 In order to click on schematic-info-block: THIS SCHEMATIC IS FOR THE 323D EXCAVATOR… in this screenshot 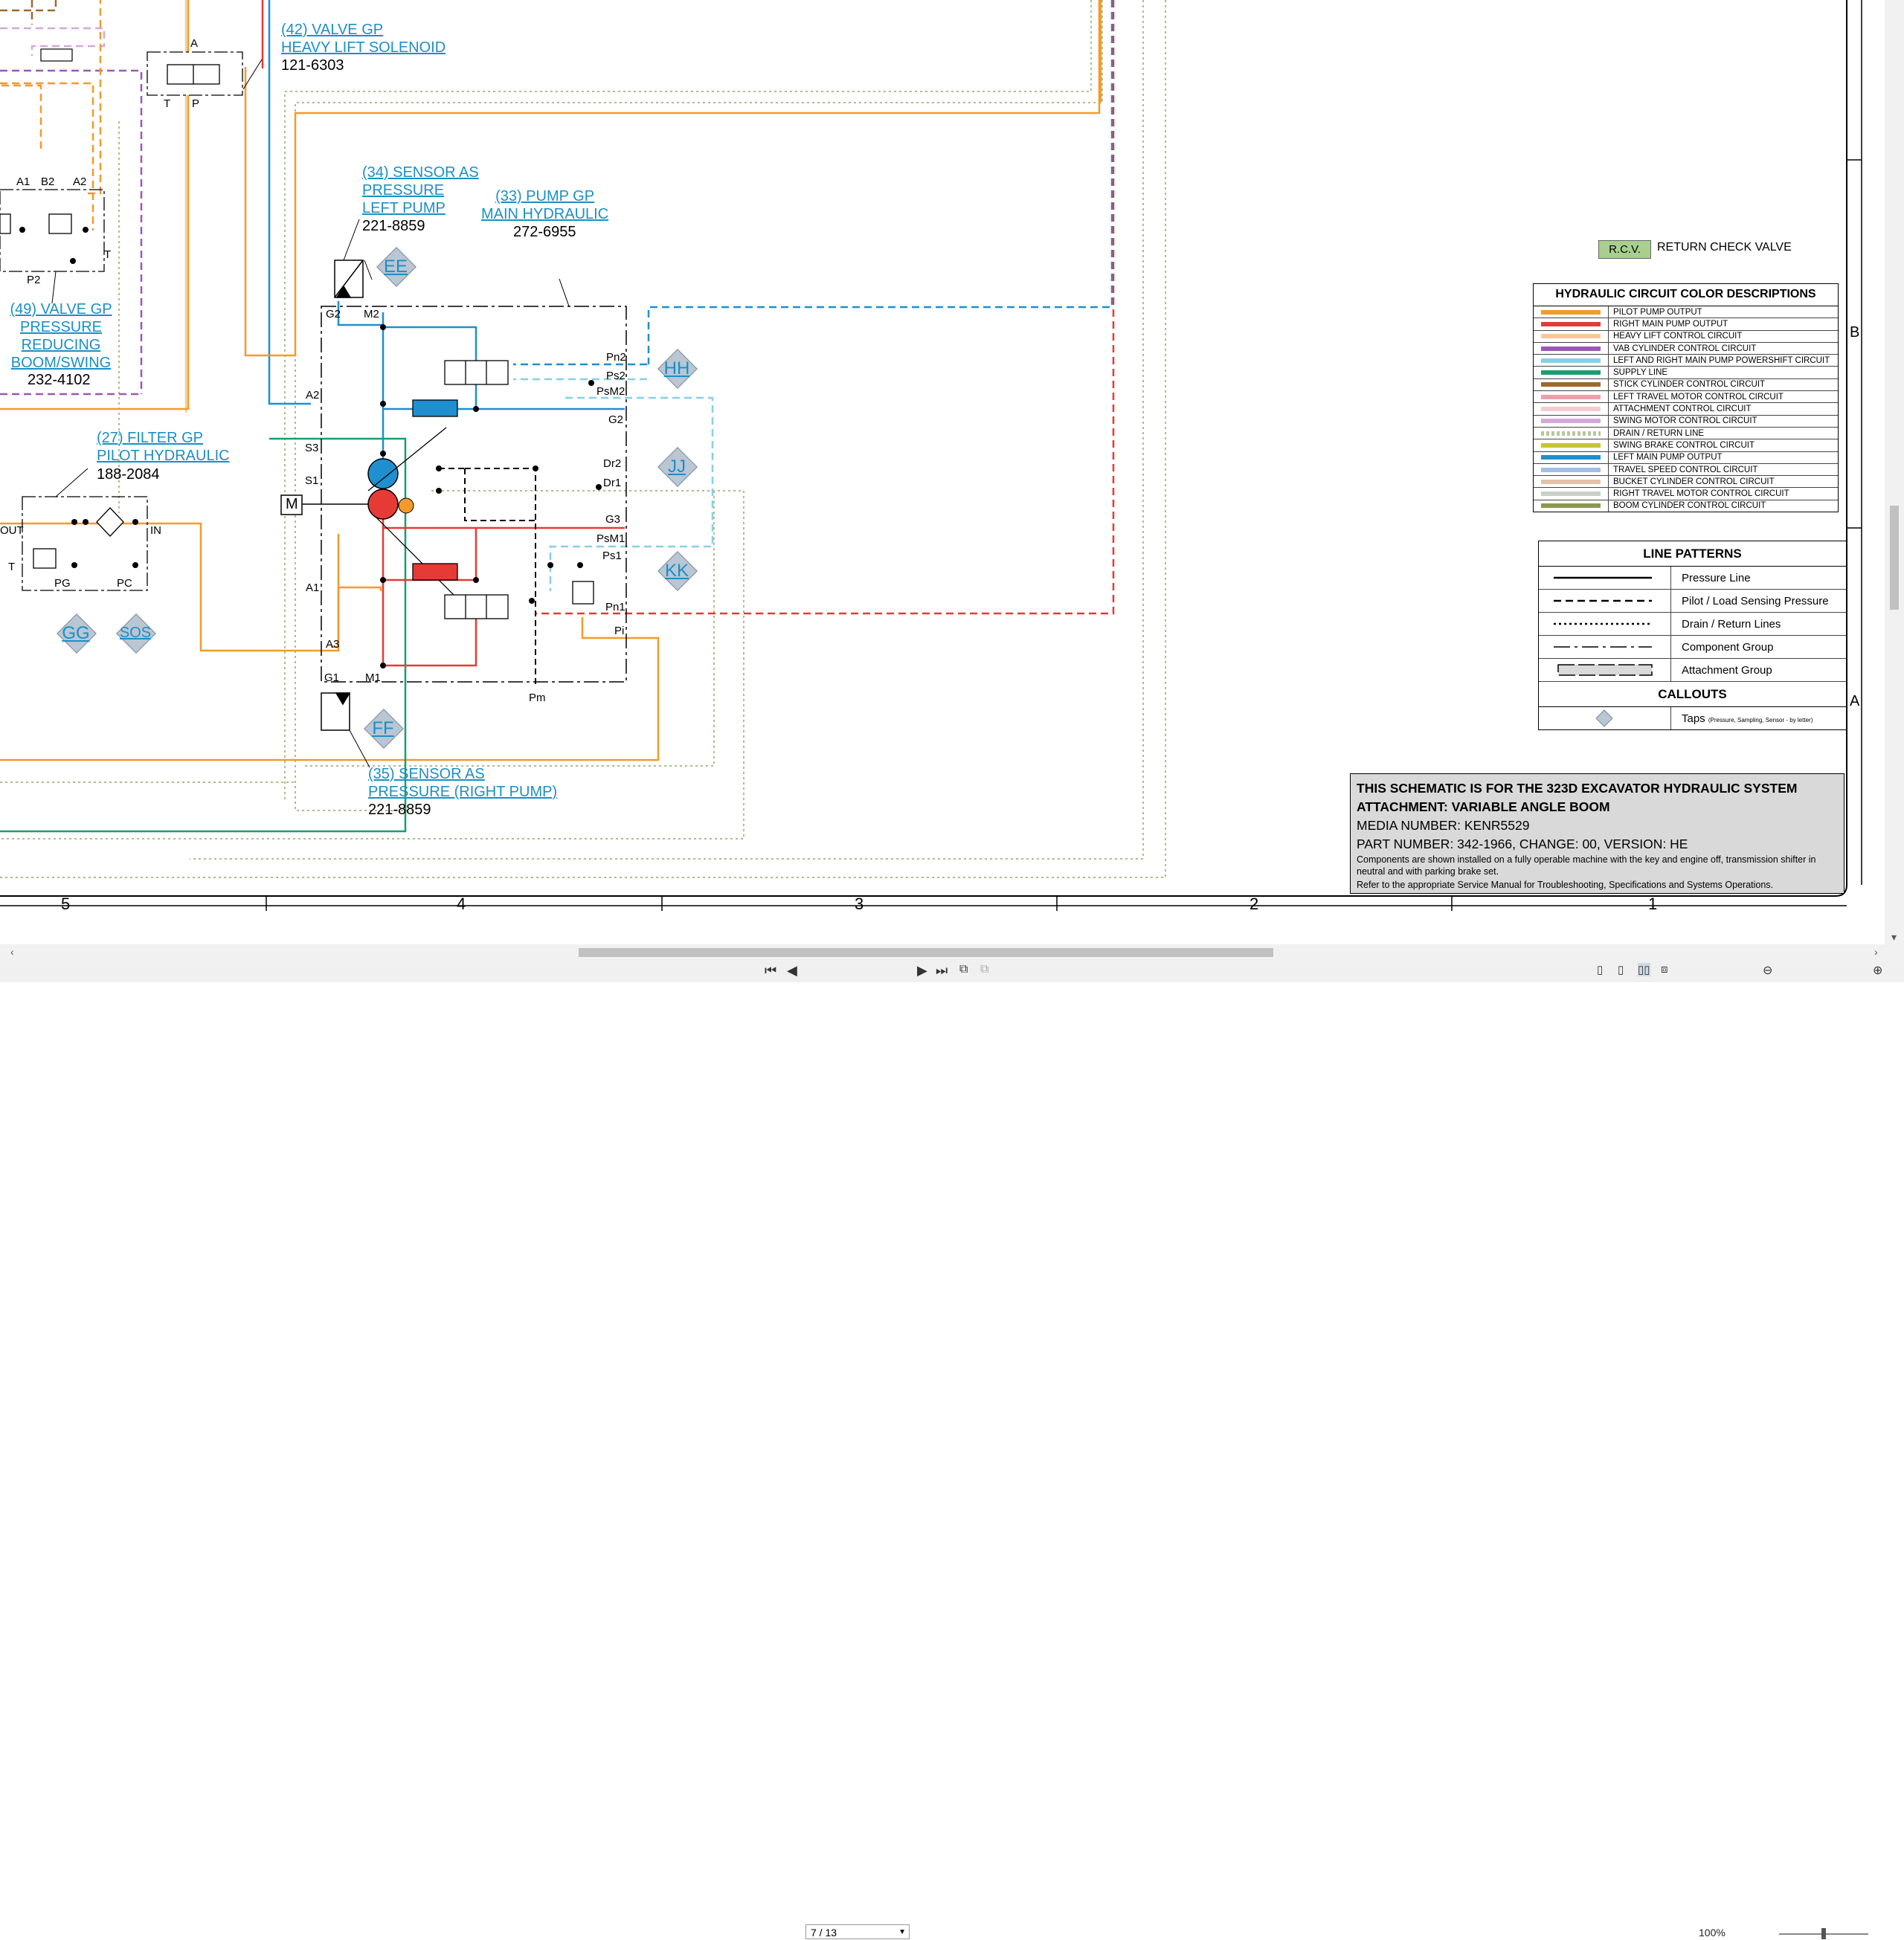, I will do `click(1597, 833)`.